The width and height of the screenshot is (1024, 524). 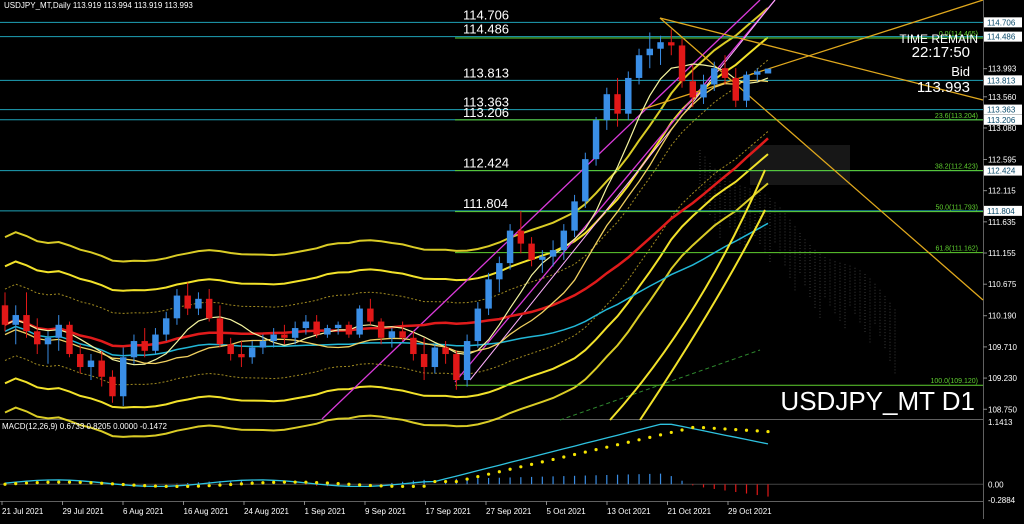 I want to click on price-tick-label: 110.675, so click(x=1002, y=284).